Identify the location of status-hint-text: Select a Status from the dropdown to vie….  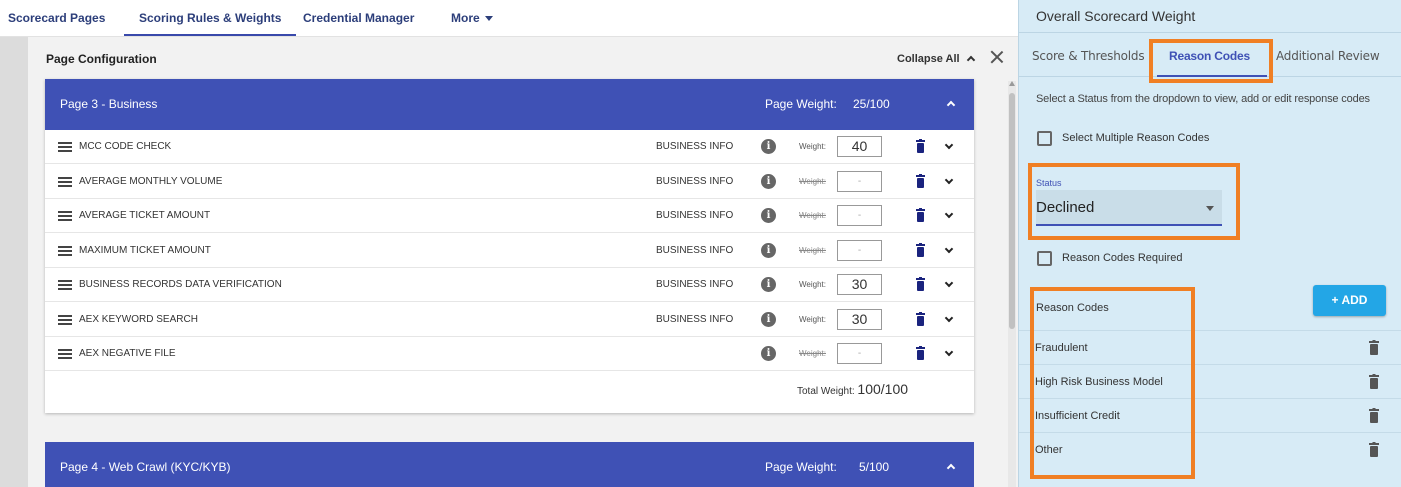
(1203, 99).